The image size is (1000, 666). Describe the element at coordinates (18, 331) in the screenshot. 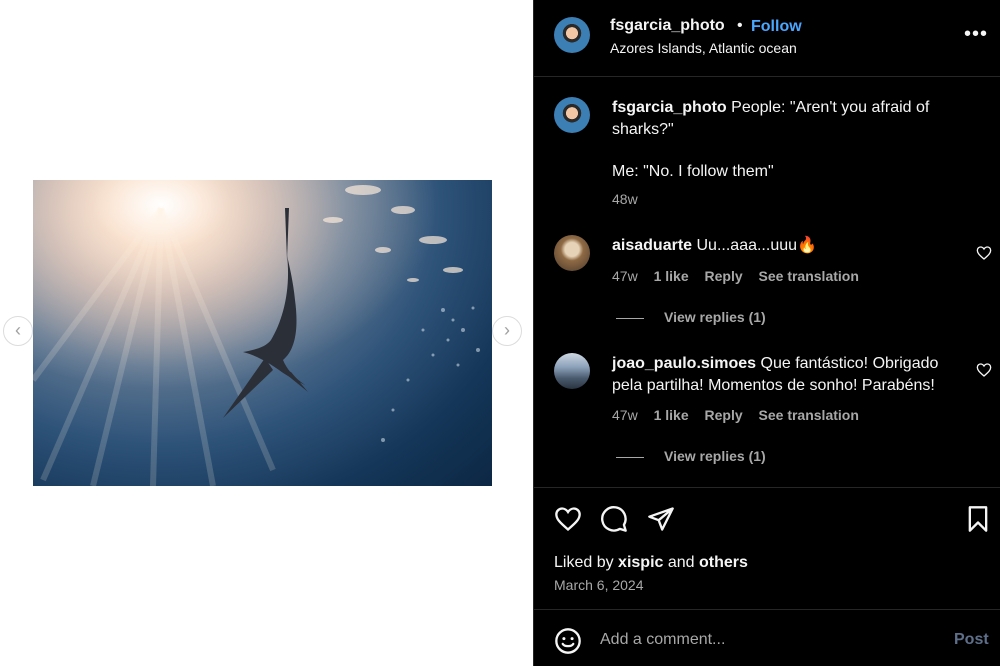

I see `previous-photo-button: ‹` at that location.